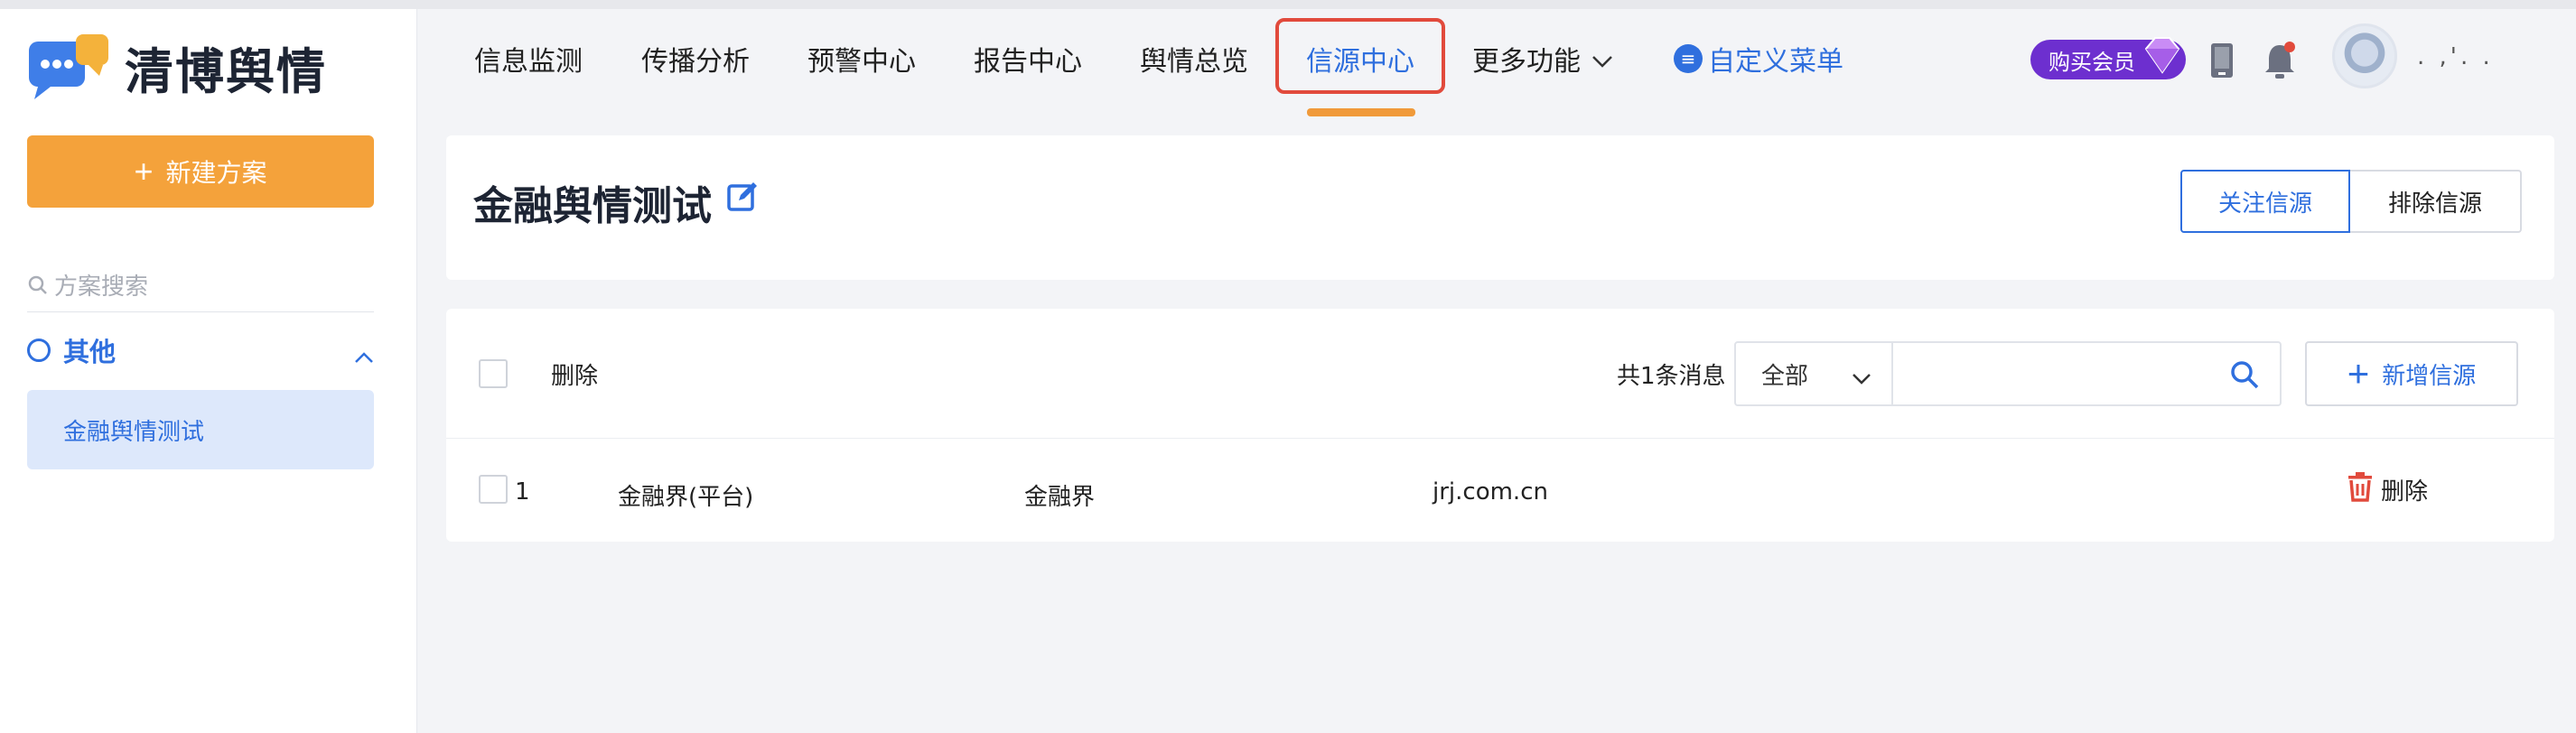 The image size is (2576, 733). What do you see at coordinates (1360, 56) in the screenshot?
I see `active-tab-highlight` at bounding box center [1360, 56].